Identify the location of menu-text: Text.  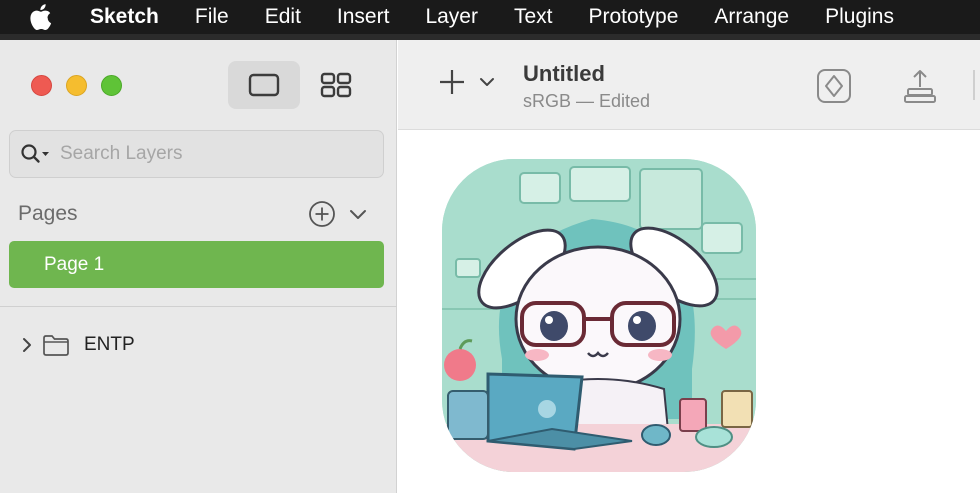
(533, 17).